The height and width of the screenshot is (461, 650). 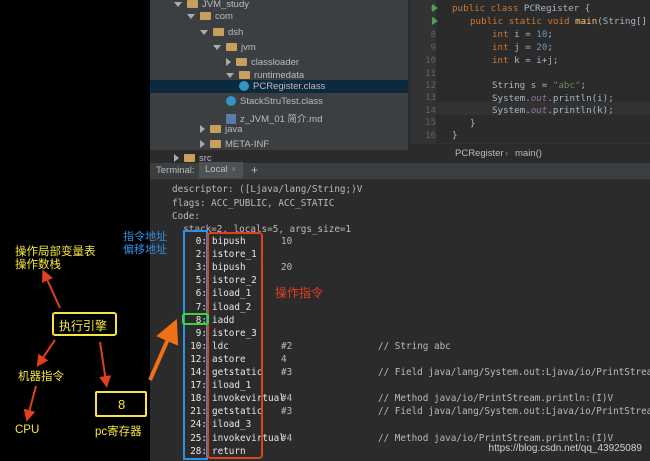 I want to click on watermark: https://blog.csdn.net/qq_43925089, so click(x=565, y=448).